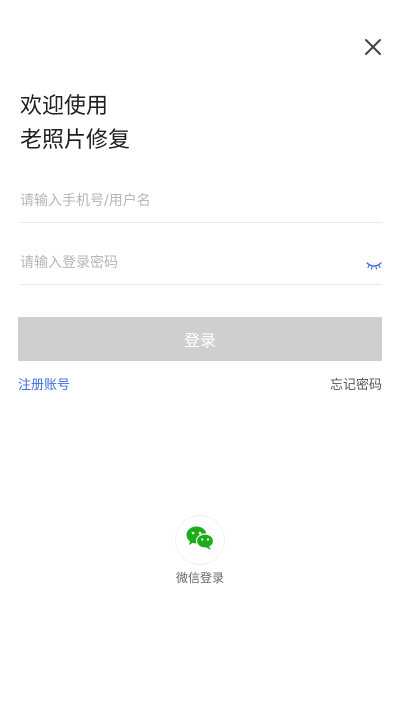 The height and width of the screenshot is (710, 400). What do you see at coordinates (199, 578) in the screenshot?
I see `wechat-login-label: 微信登录` at bounding box center [199, 578].